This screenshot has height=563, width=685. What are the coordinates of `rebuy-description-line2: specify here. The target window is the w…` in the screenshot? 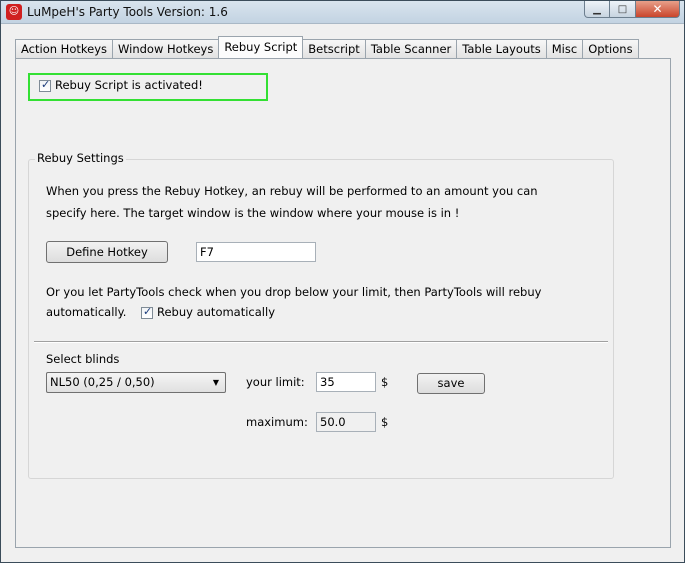 It's located at (253, 213).